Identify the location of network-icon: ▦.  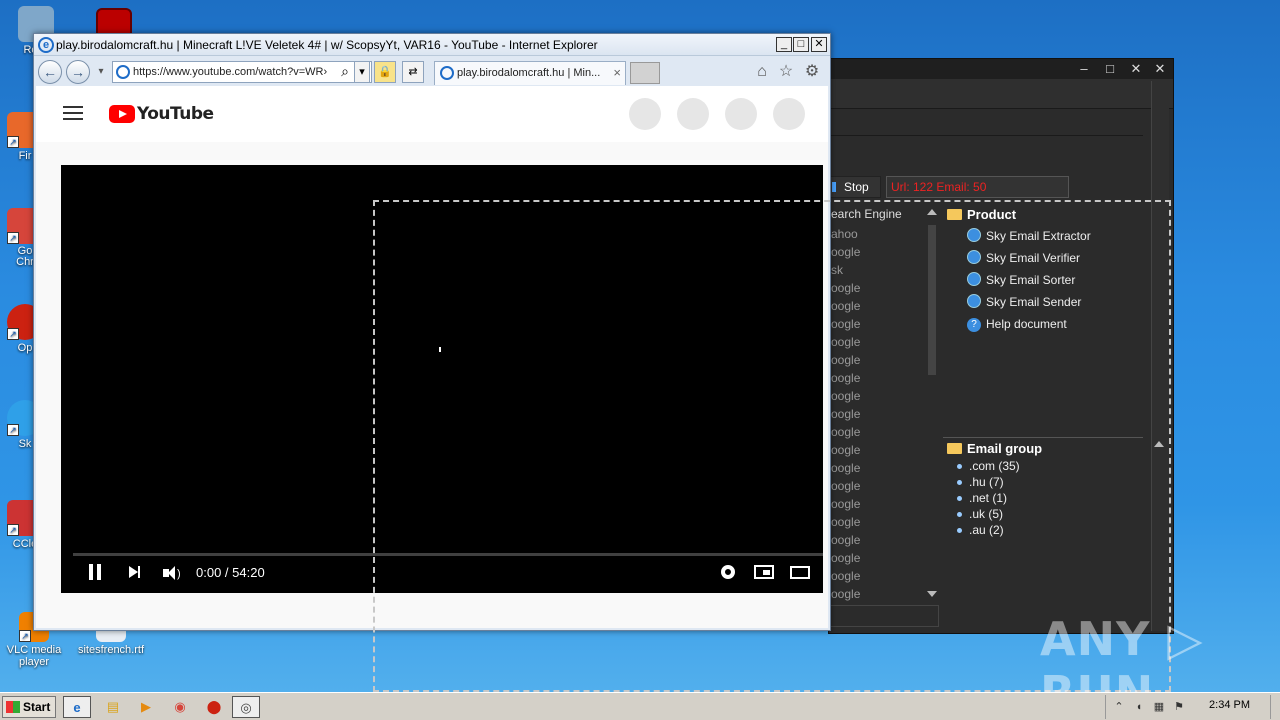
(1159, 707).